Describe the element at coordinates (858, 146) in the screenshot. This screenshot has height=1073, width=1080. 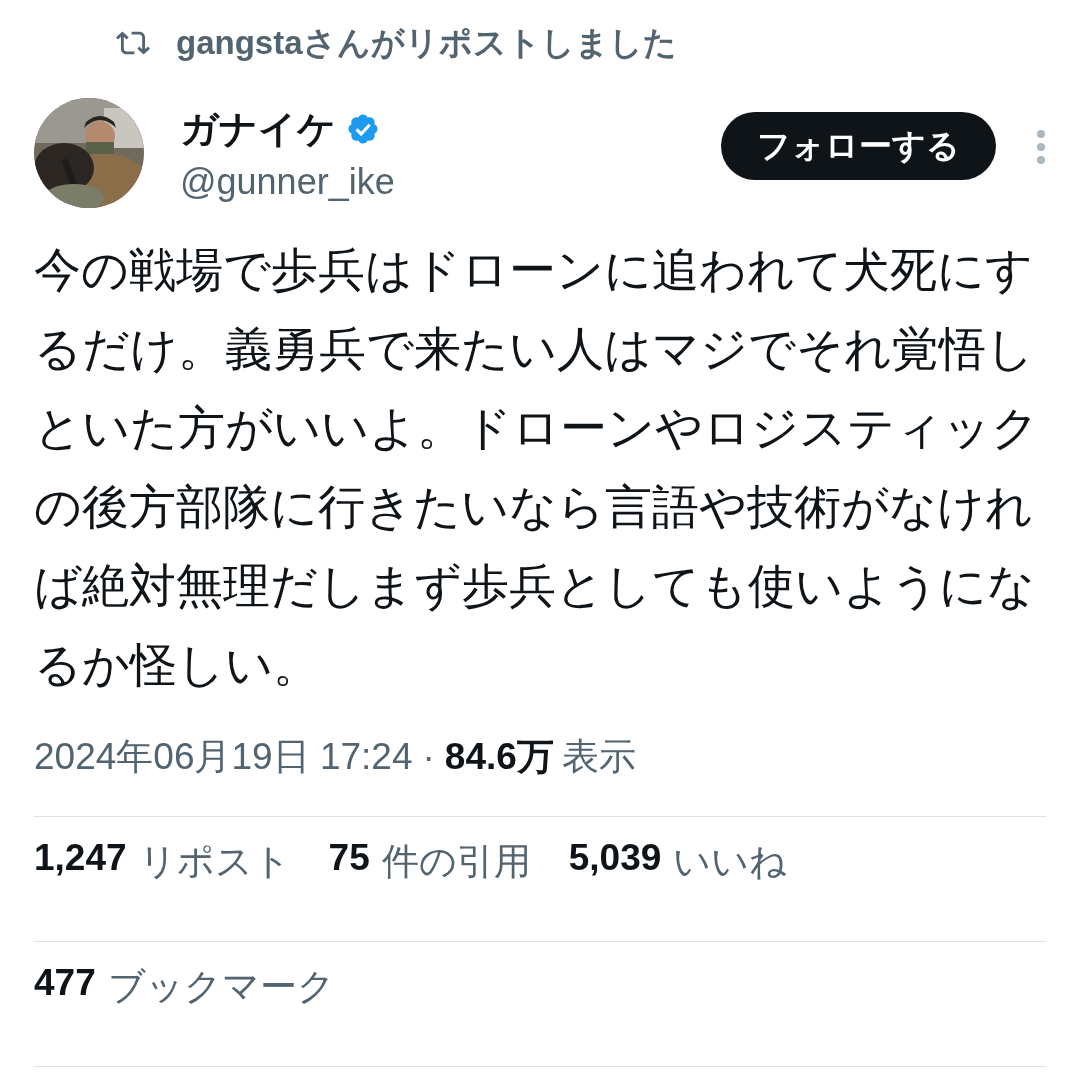
I see `follow-button: フォローする` at that location.